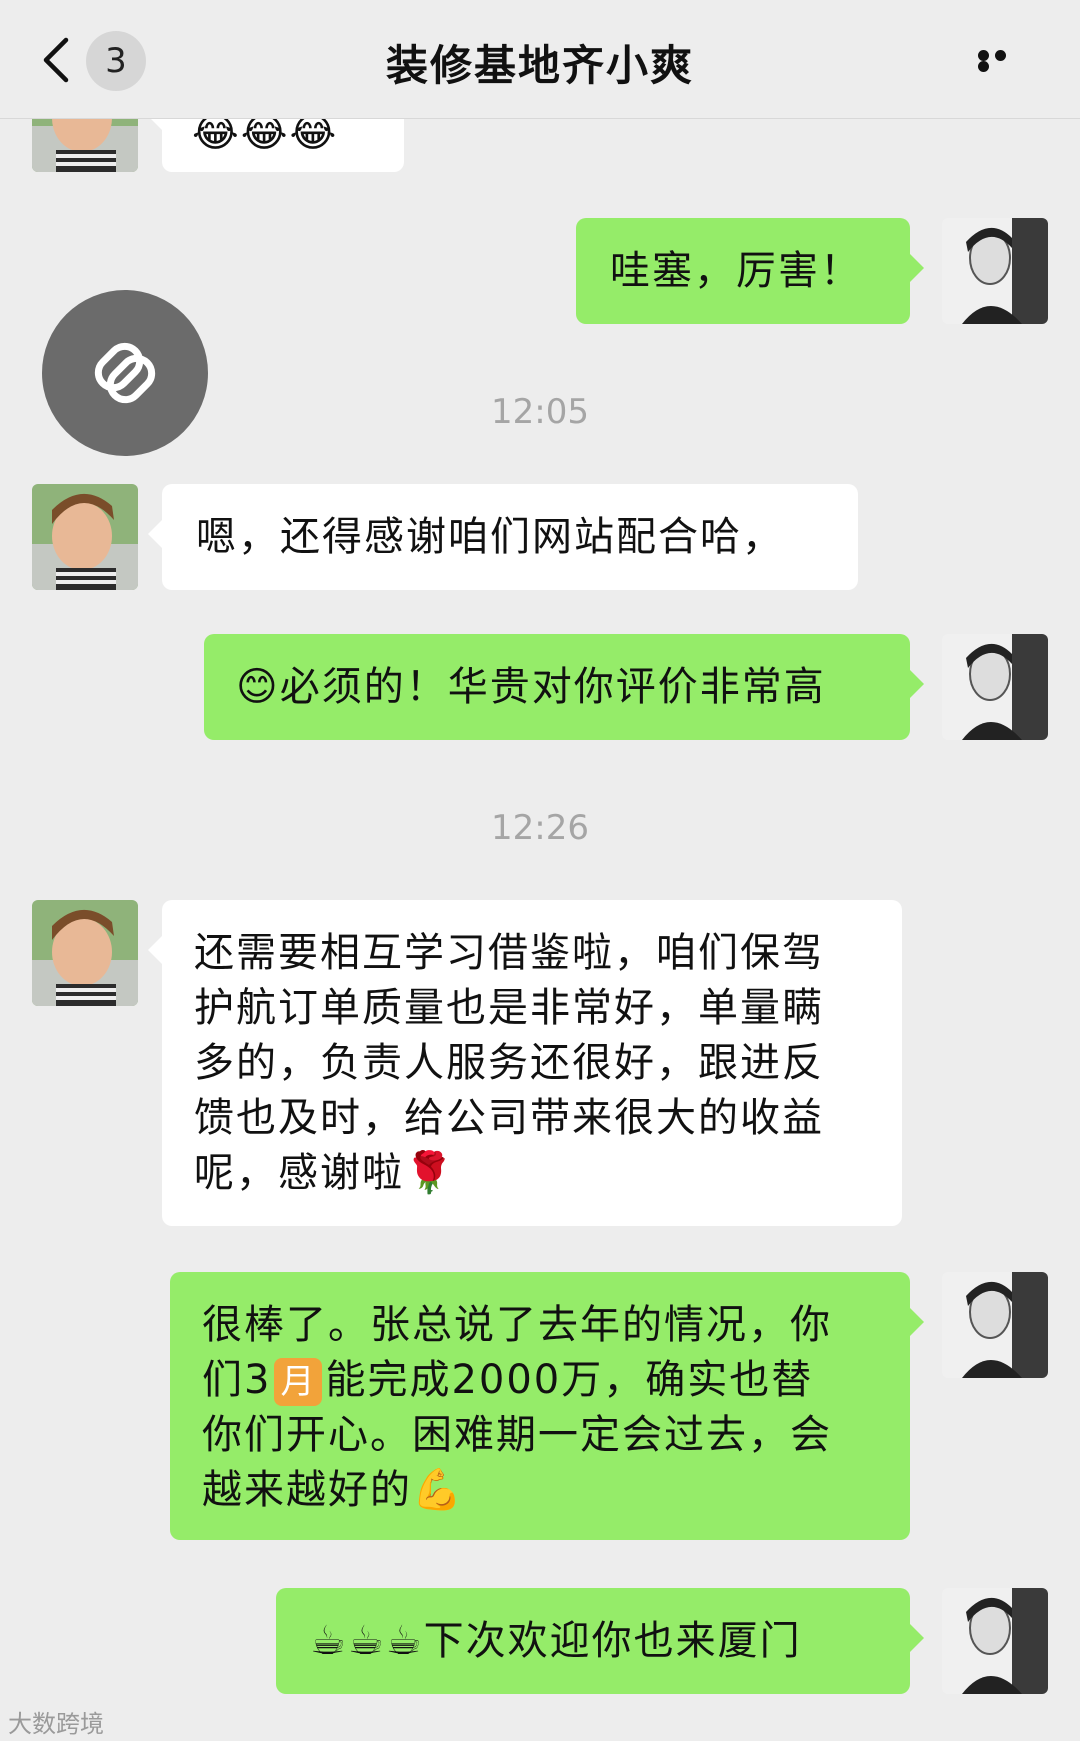 The height and width of the screenshot is (1741, 1080). I want to click on back-arrow-icon, so click(58, 60).